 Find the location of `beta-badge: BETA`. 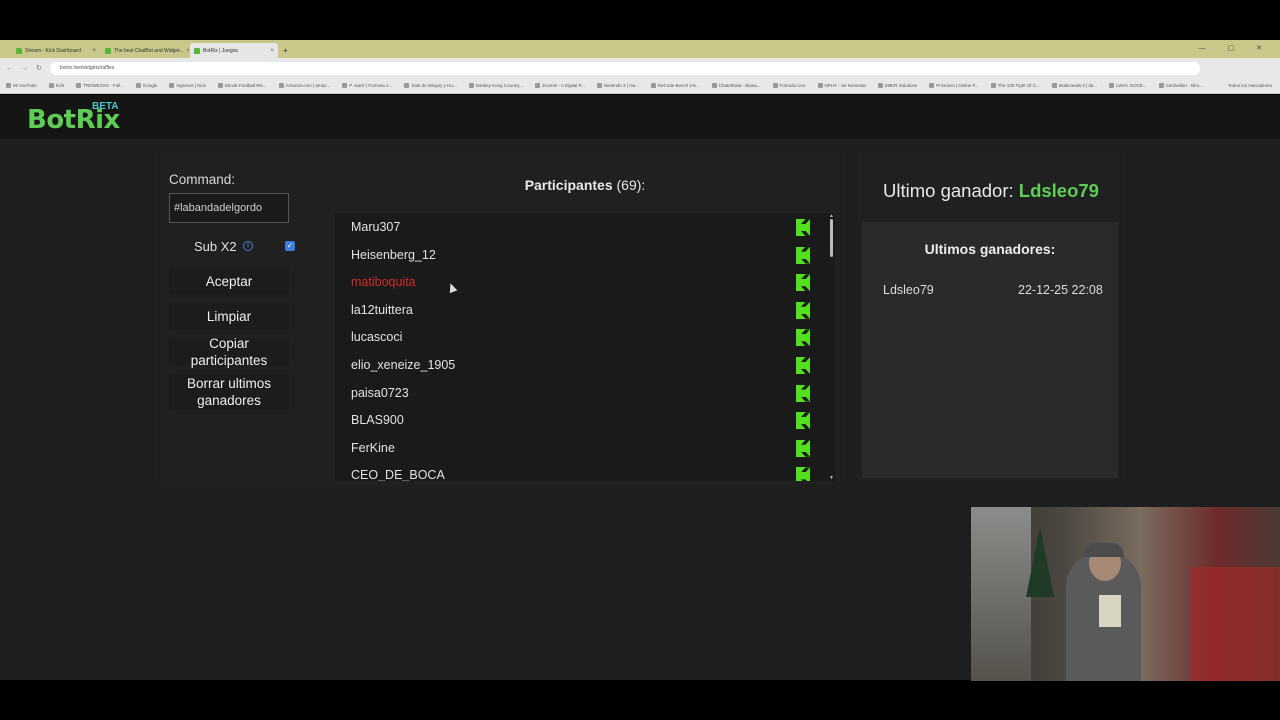

beta-badge: BETA is located at coordinates (105, 106).